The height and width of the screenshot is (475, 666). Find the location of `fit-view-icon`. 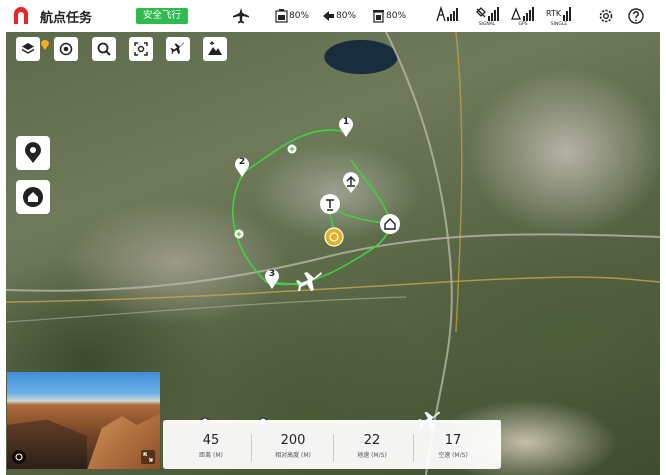

fit-view-icon is located at coordinates (141, 49).